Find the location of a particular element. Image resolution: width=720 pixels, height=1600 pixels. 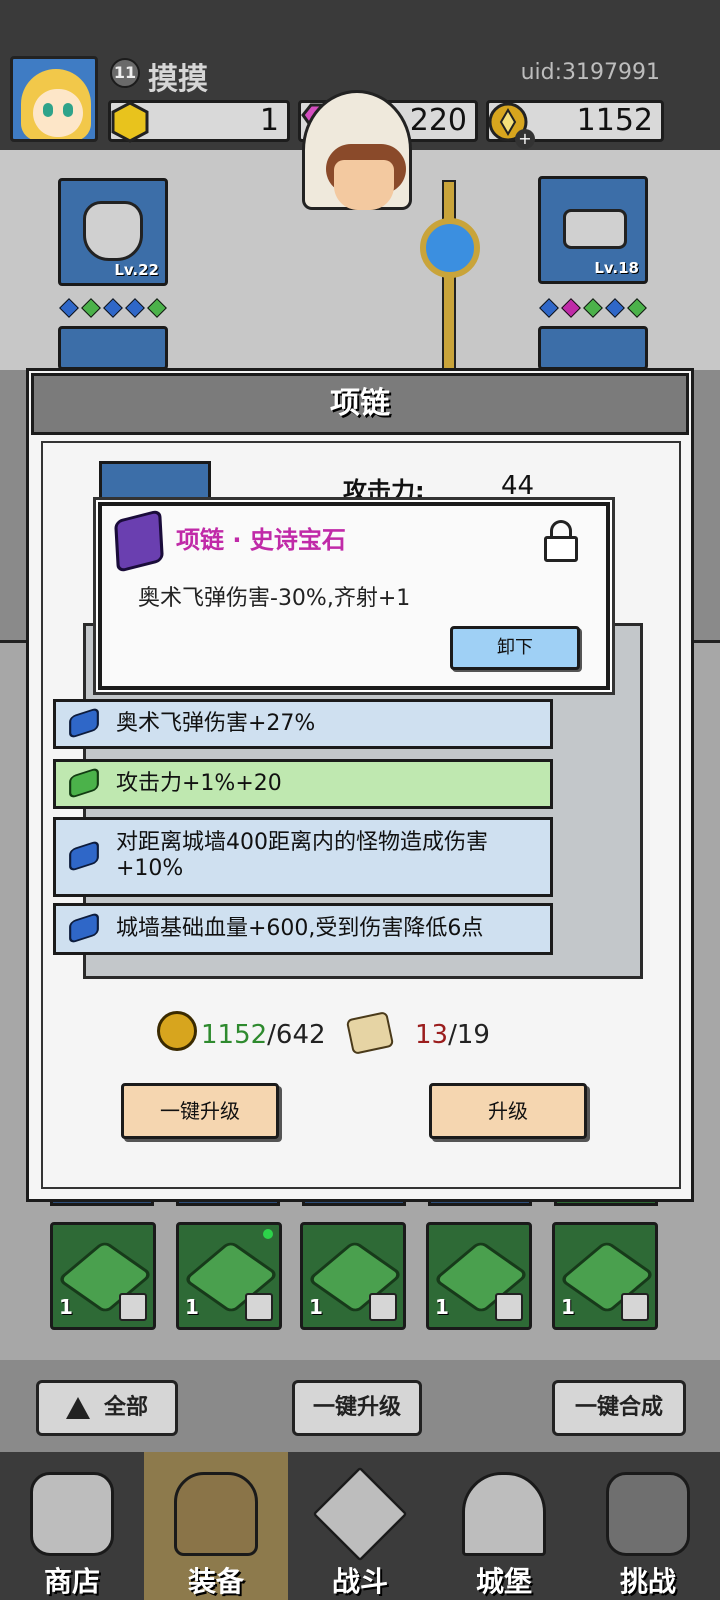

green-gem-icon is located at coordinates (84, 783).